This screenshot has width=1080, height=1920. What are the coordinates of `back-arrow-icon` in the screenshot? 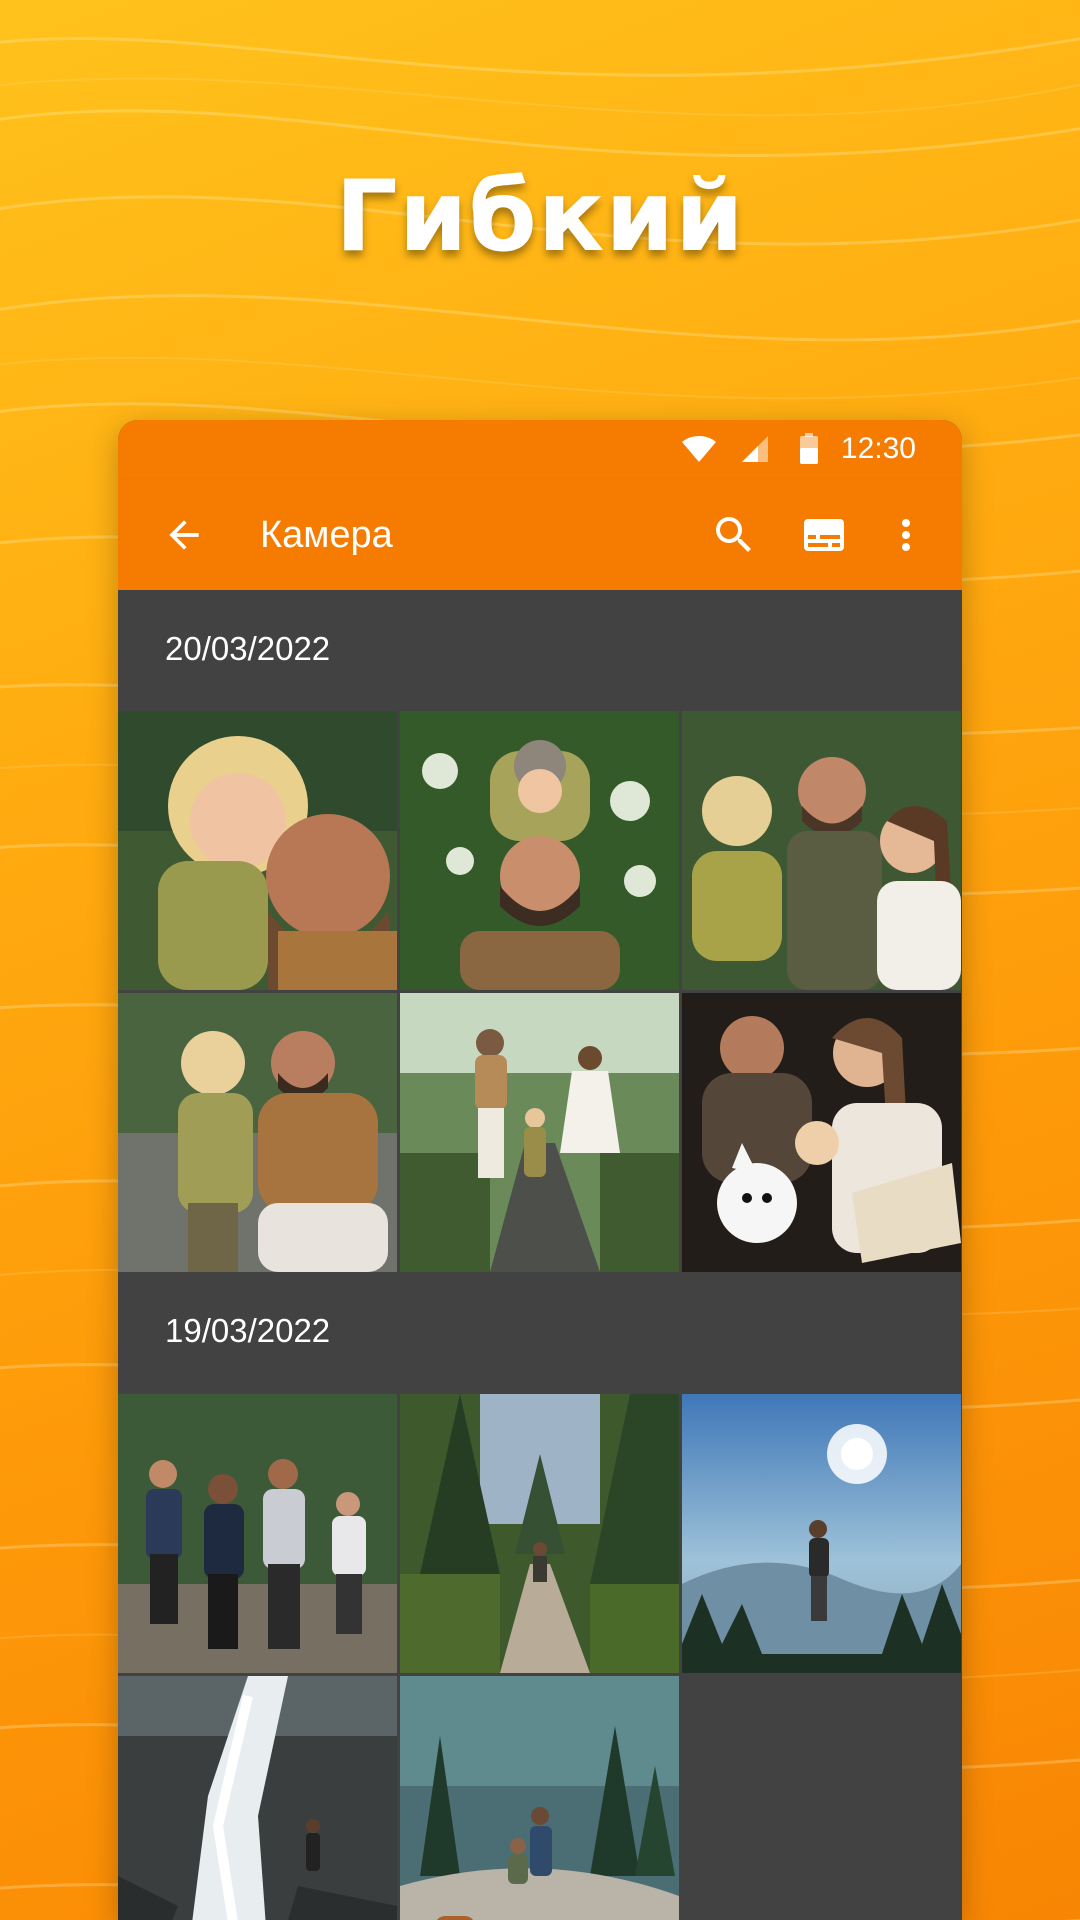 It's located at (184, 535).